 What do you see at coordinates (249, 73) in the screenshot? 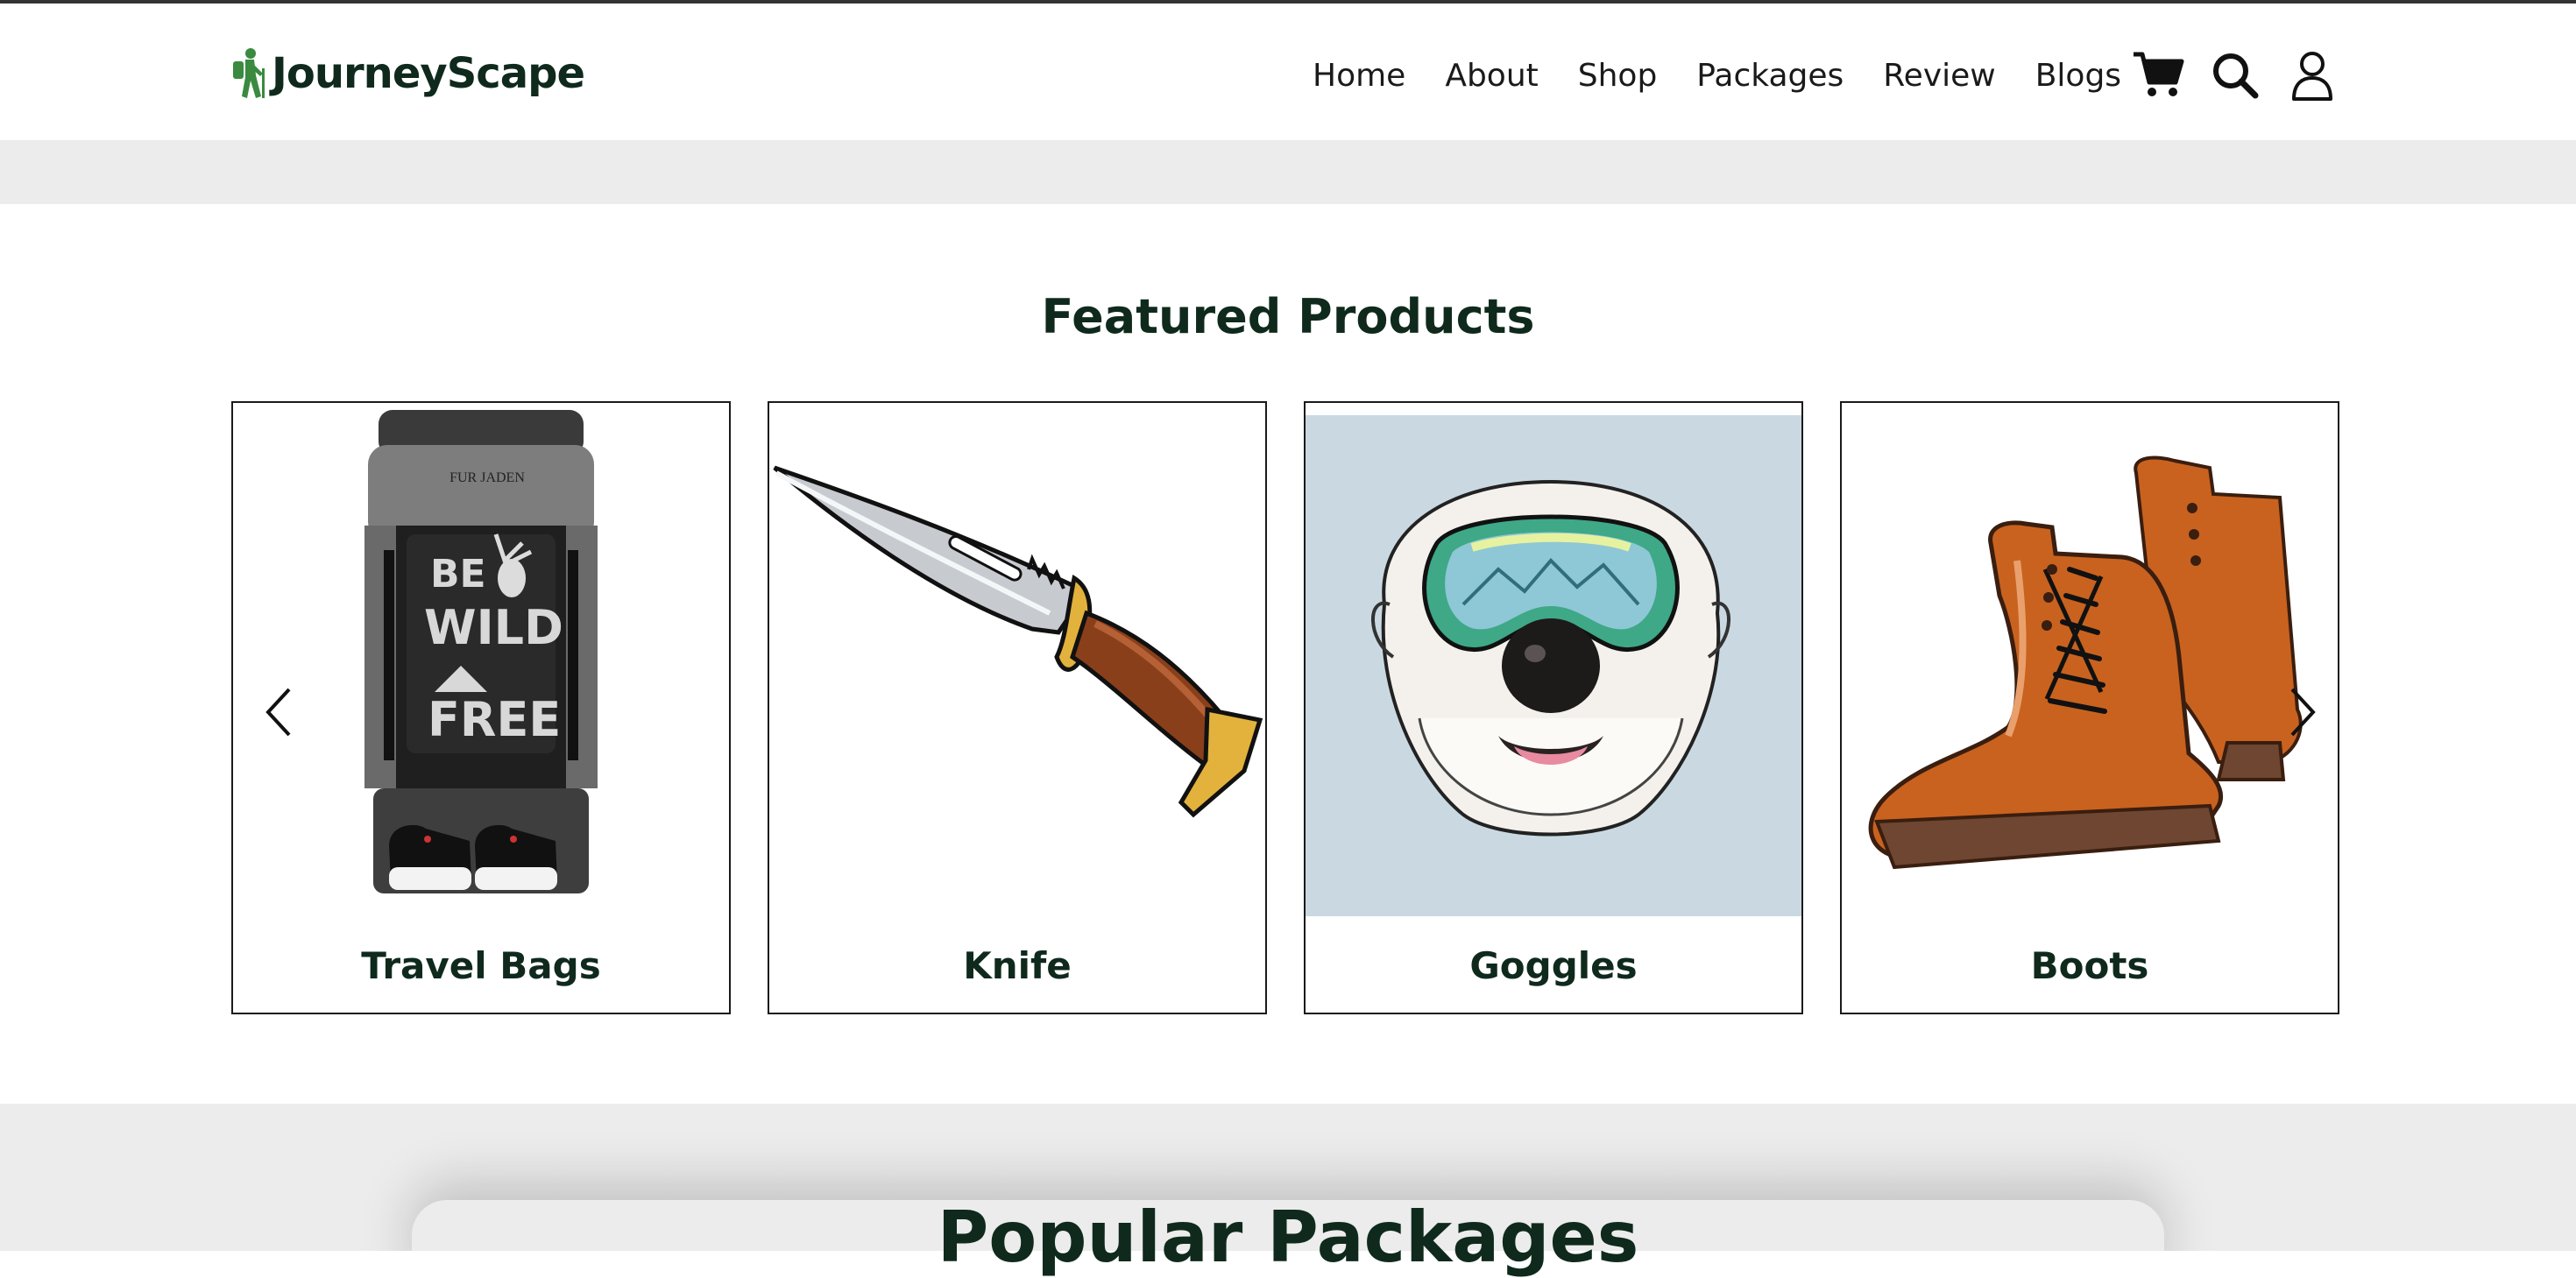
I see `hiker-icon` at bounding box center [249, 73].